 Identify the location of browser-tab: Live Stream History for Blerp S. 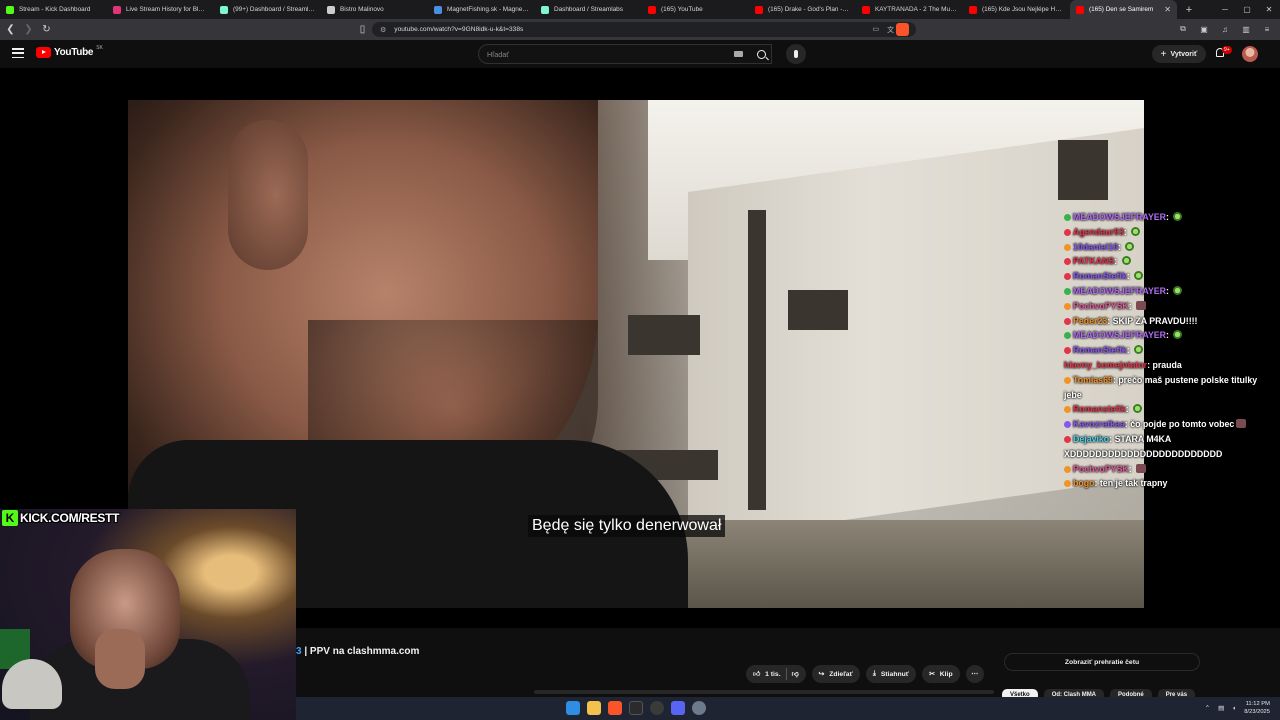
(160, 9).